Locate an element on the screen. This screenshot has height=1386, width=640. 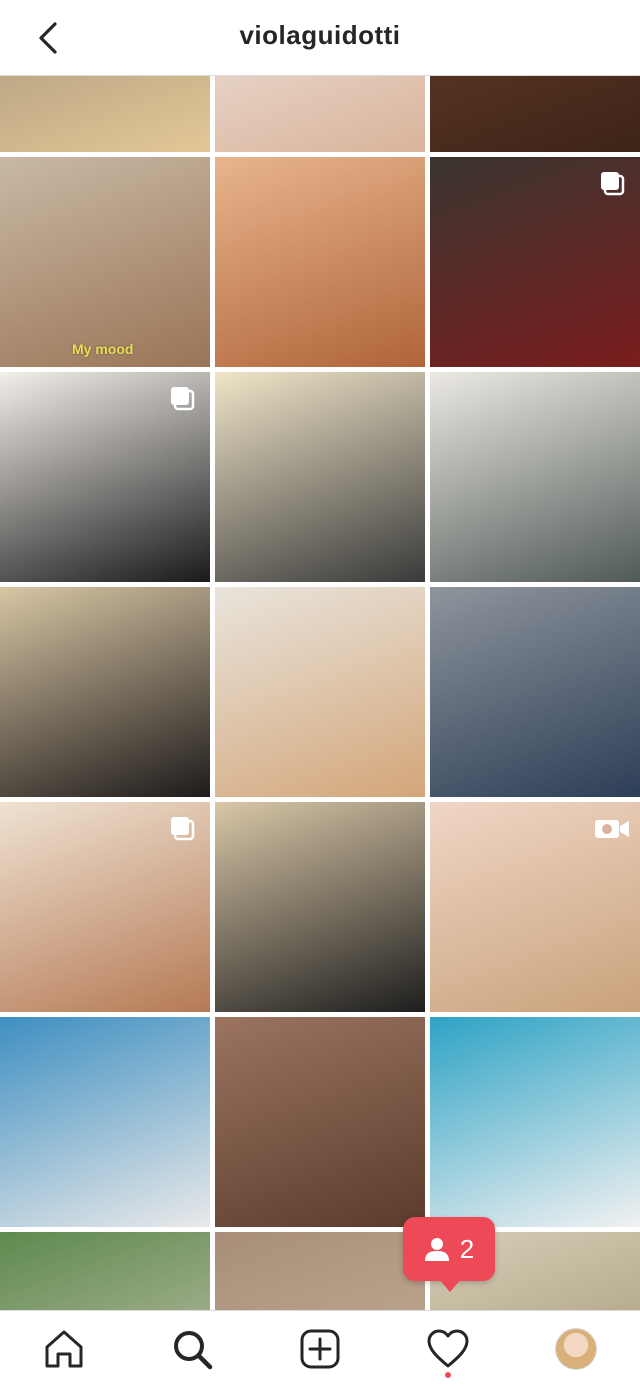
tab-profile is located at coordinates (576, 1349).